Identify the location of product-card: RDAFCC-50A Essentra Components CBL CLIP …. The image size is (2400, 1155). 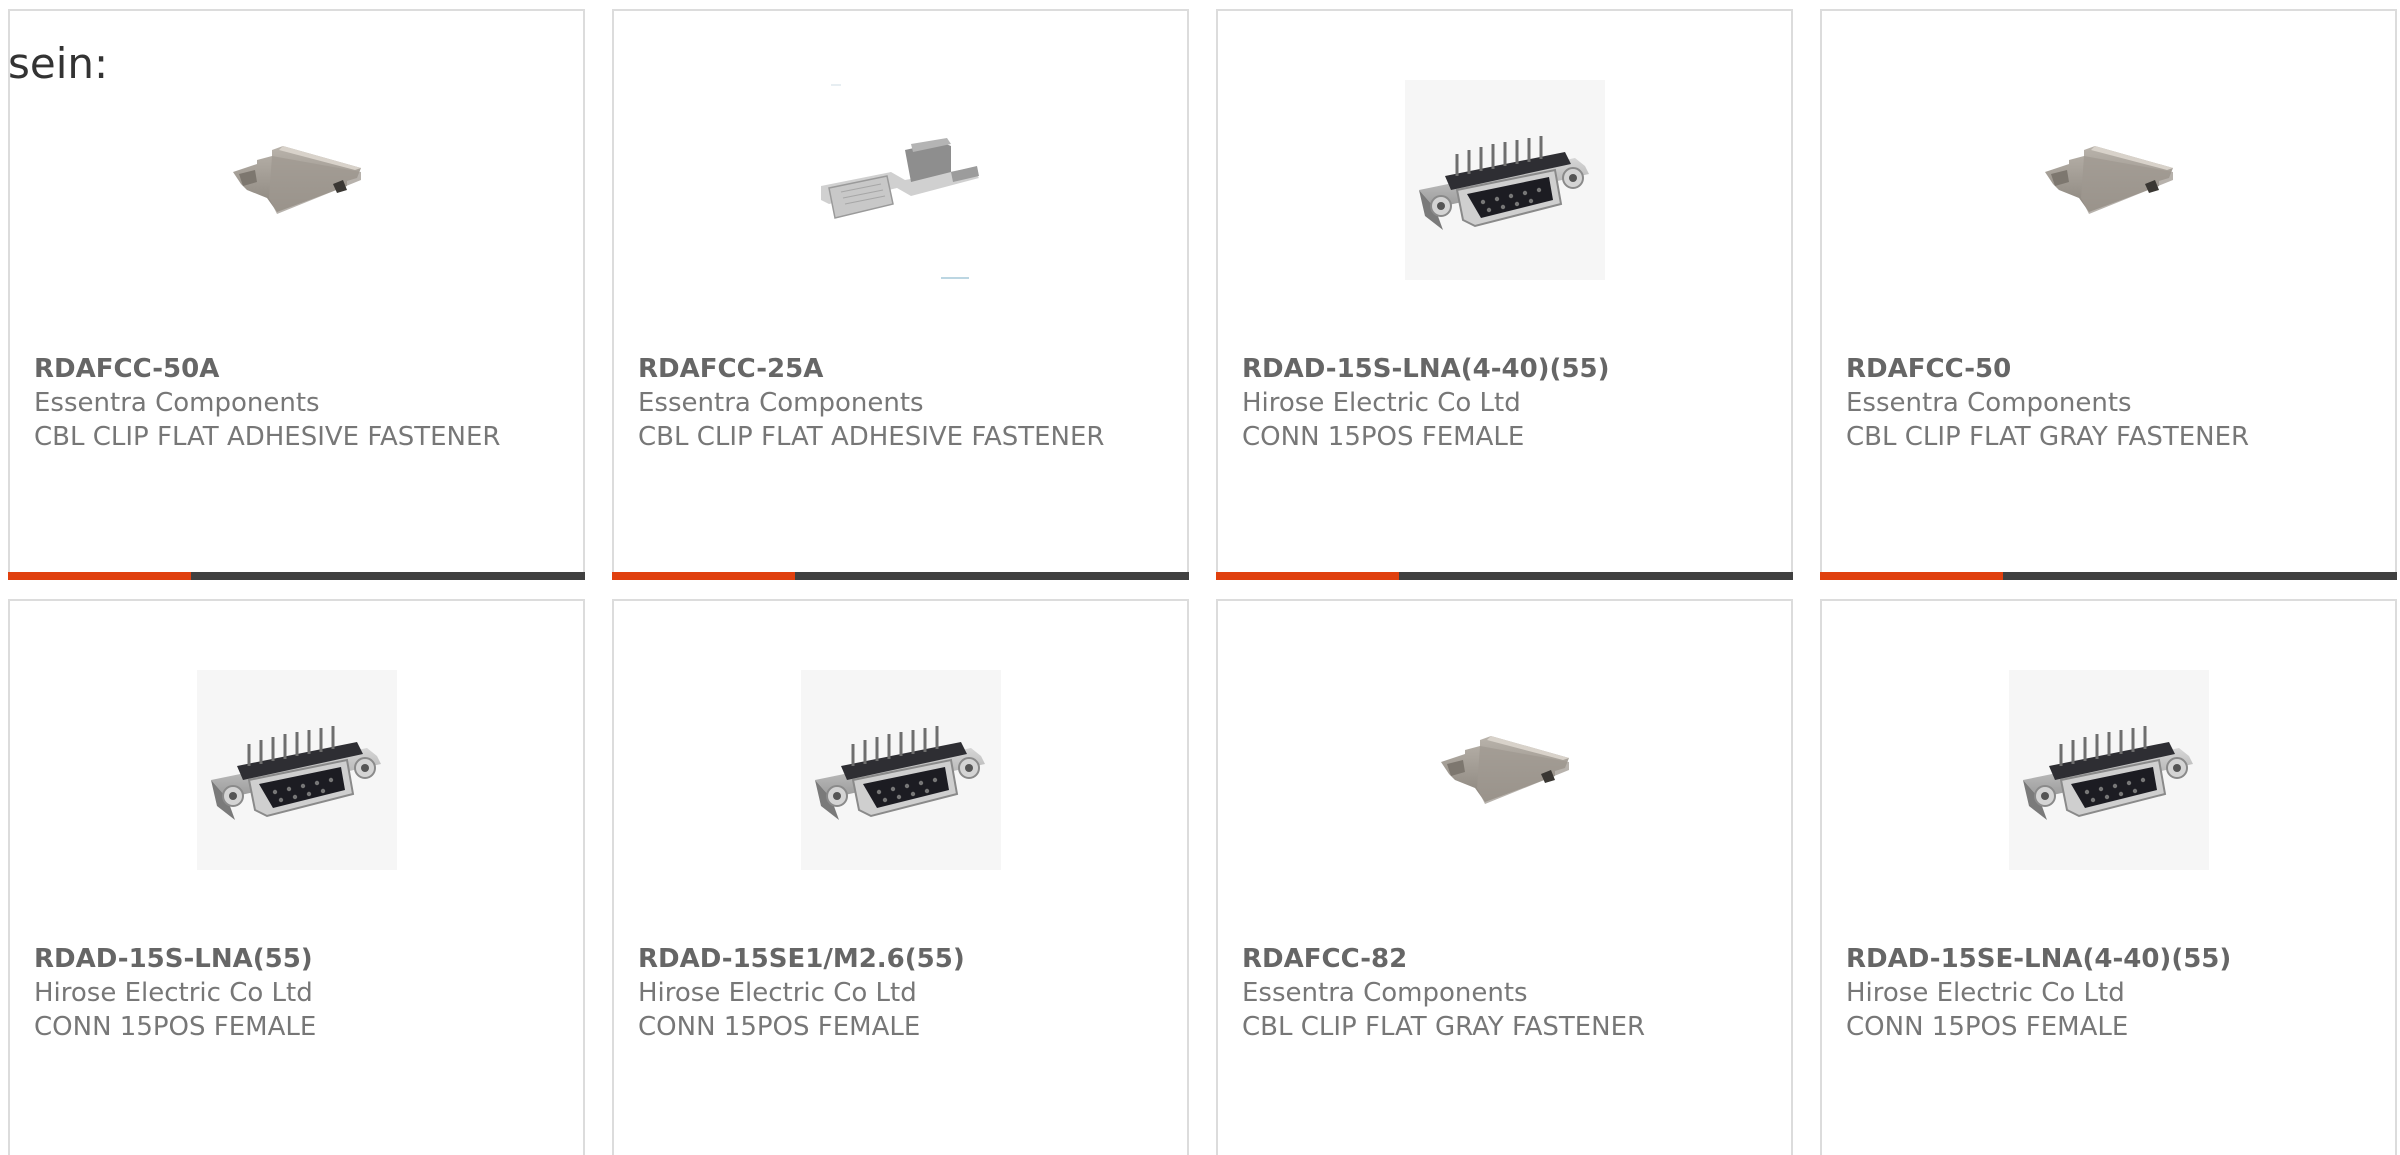
(296, 294).